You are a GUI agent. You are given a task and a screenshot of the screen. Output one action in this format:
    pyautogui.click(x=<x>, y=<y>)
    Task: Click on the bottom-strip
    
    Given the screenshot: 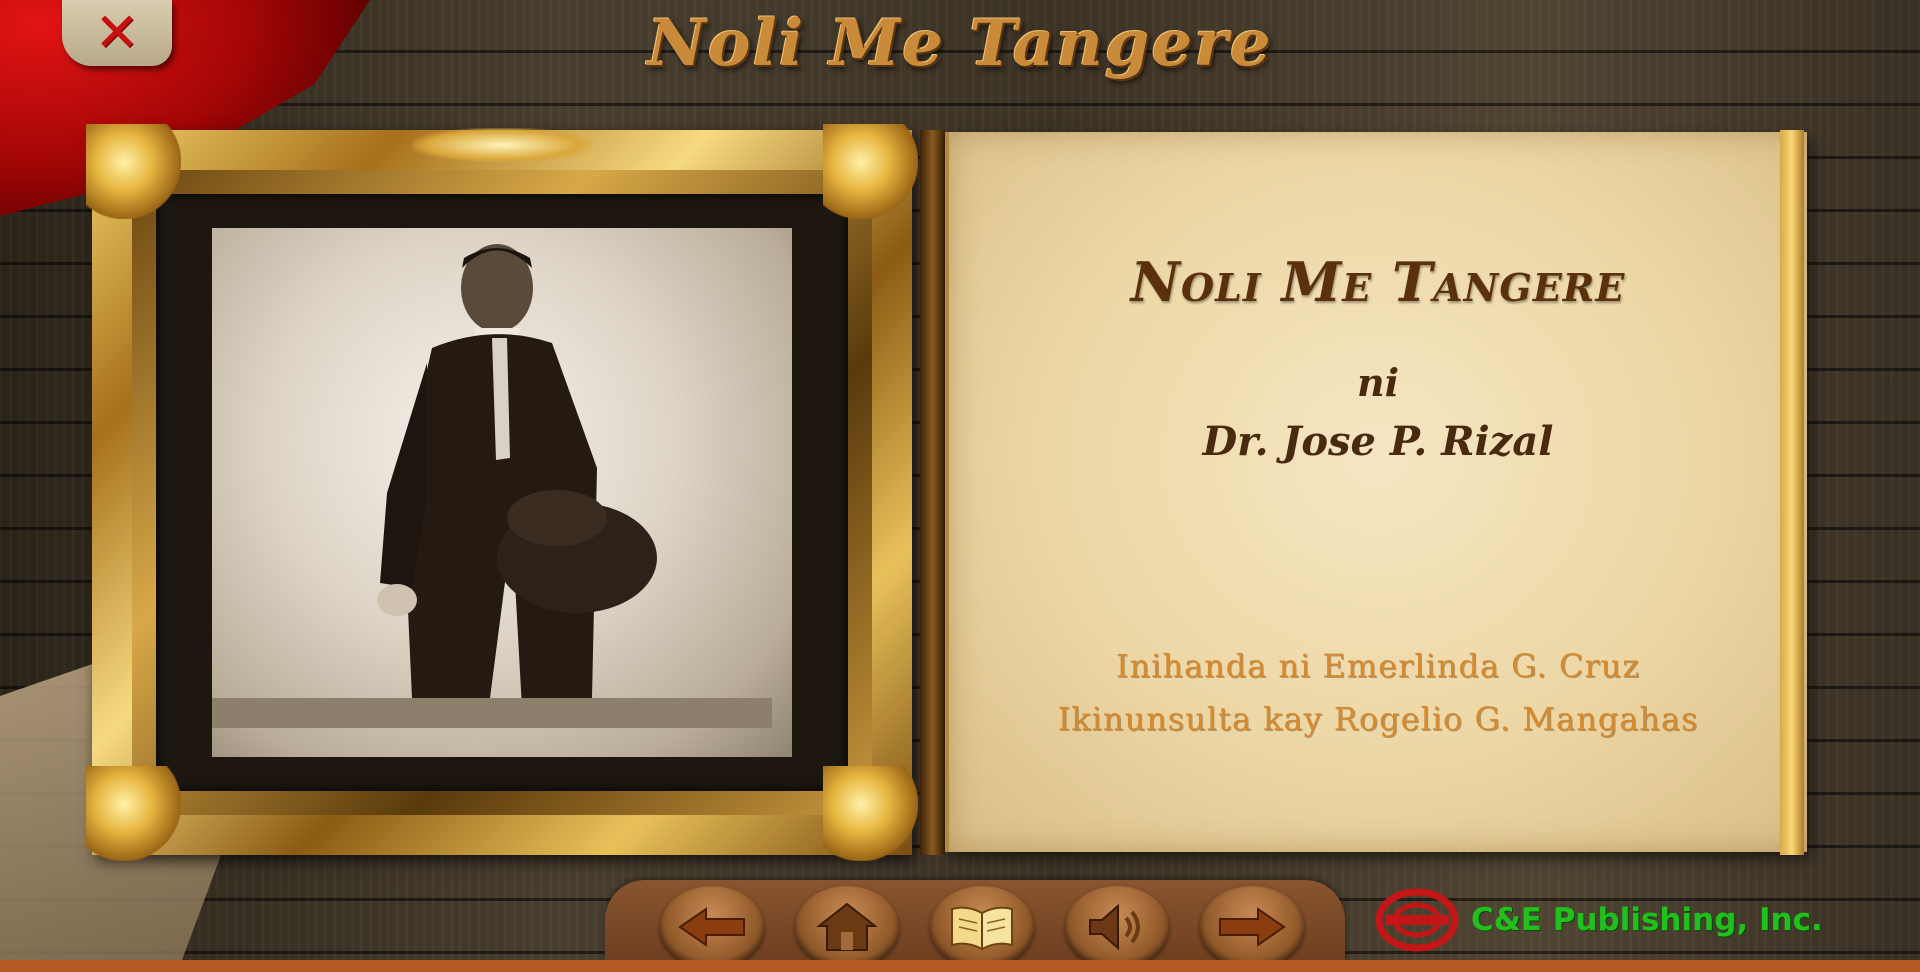 What is the action you would take?
    pyautogui.click(x=960, y=966)
    